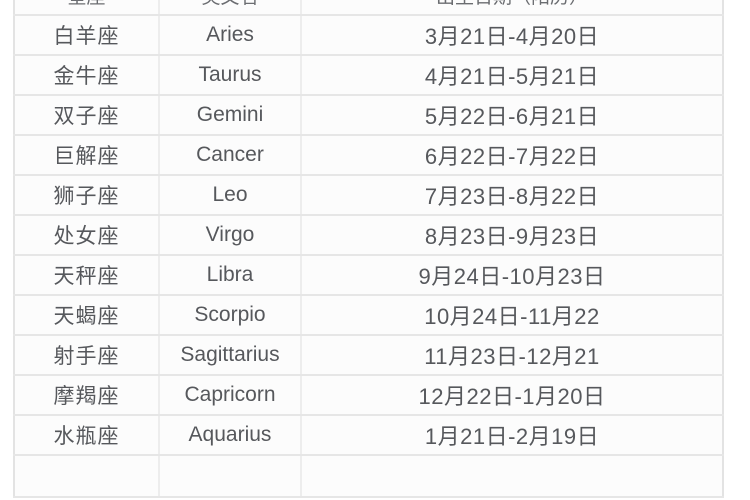 The image size is (750, 500). I want to click on cell-english-name: Aries, so click(230, 35).